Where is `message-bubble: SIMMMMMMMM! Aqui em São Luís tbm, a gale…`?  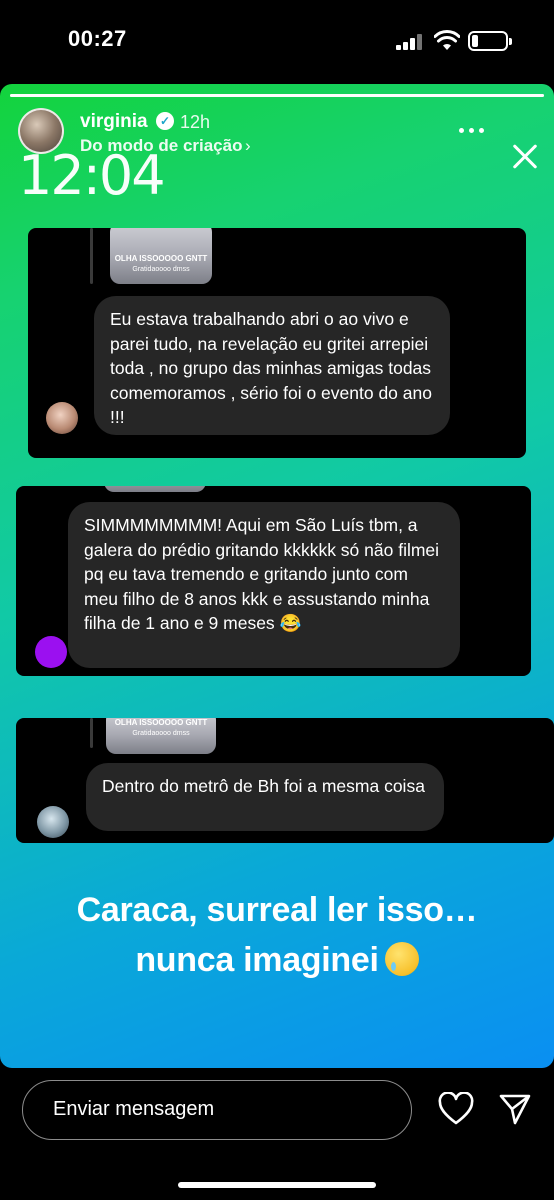 message-bubble: SIMMMMMMMM! Aqui em São Luís tbm, a gale… is located at coordinates (264, 585).